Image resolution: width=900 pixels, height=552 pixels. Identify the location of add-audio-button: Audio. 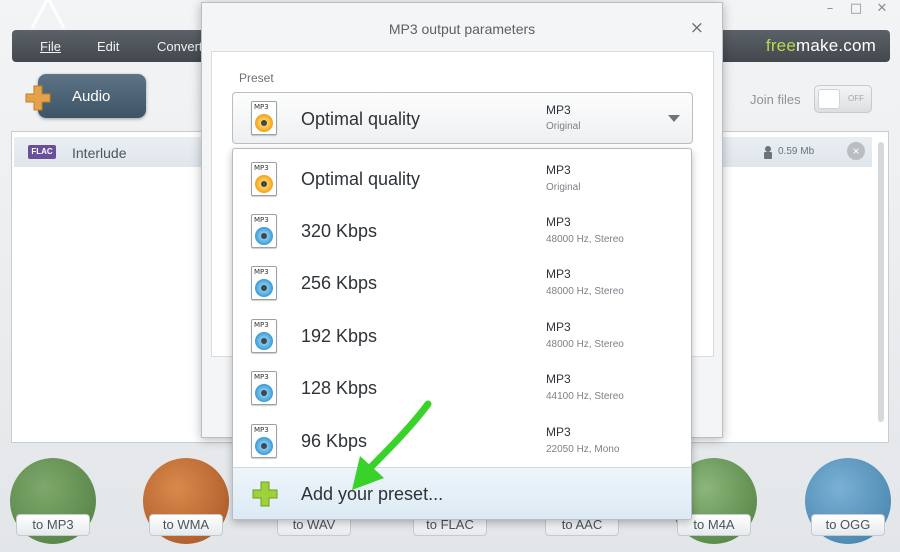
(92, 96).